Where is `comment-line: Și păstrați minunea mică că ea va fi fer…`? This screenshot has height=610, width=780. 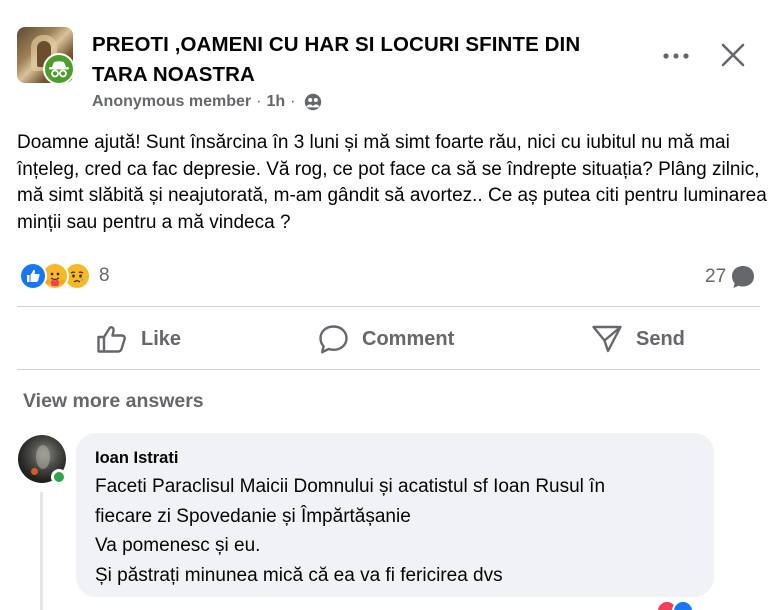
comment-line: Și păstrați minunea mică că ea va fi fer… is located at coordinates (299, 575).